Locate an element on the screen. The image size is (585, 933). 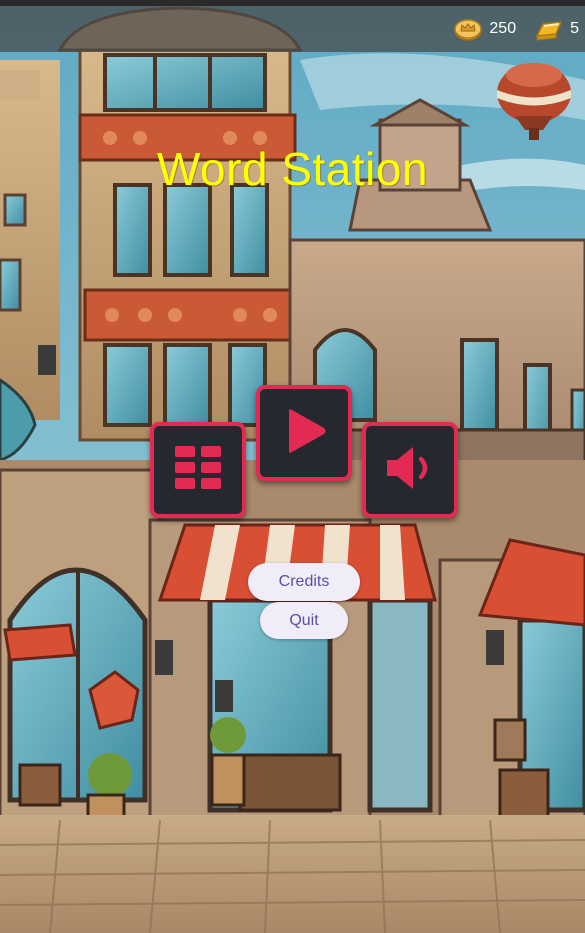
crown-coin-icon is located at coordinates (468, 29).